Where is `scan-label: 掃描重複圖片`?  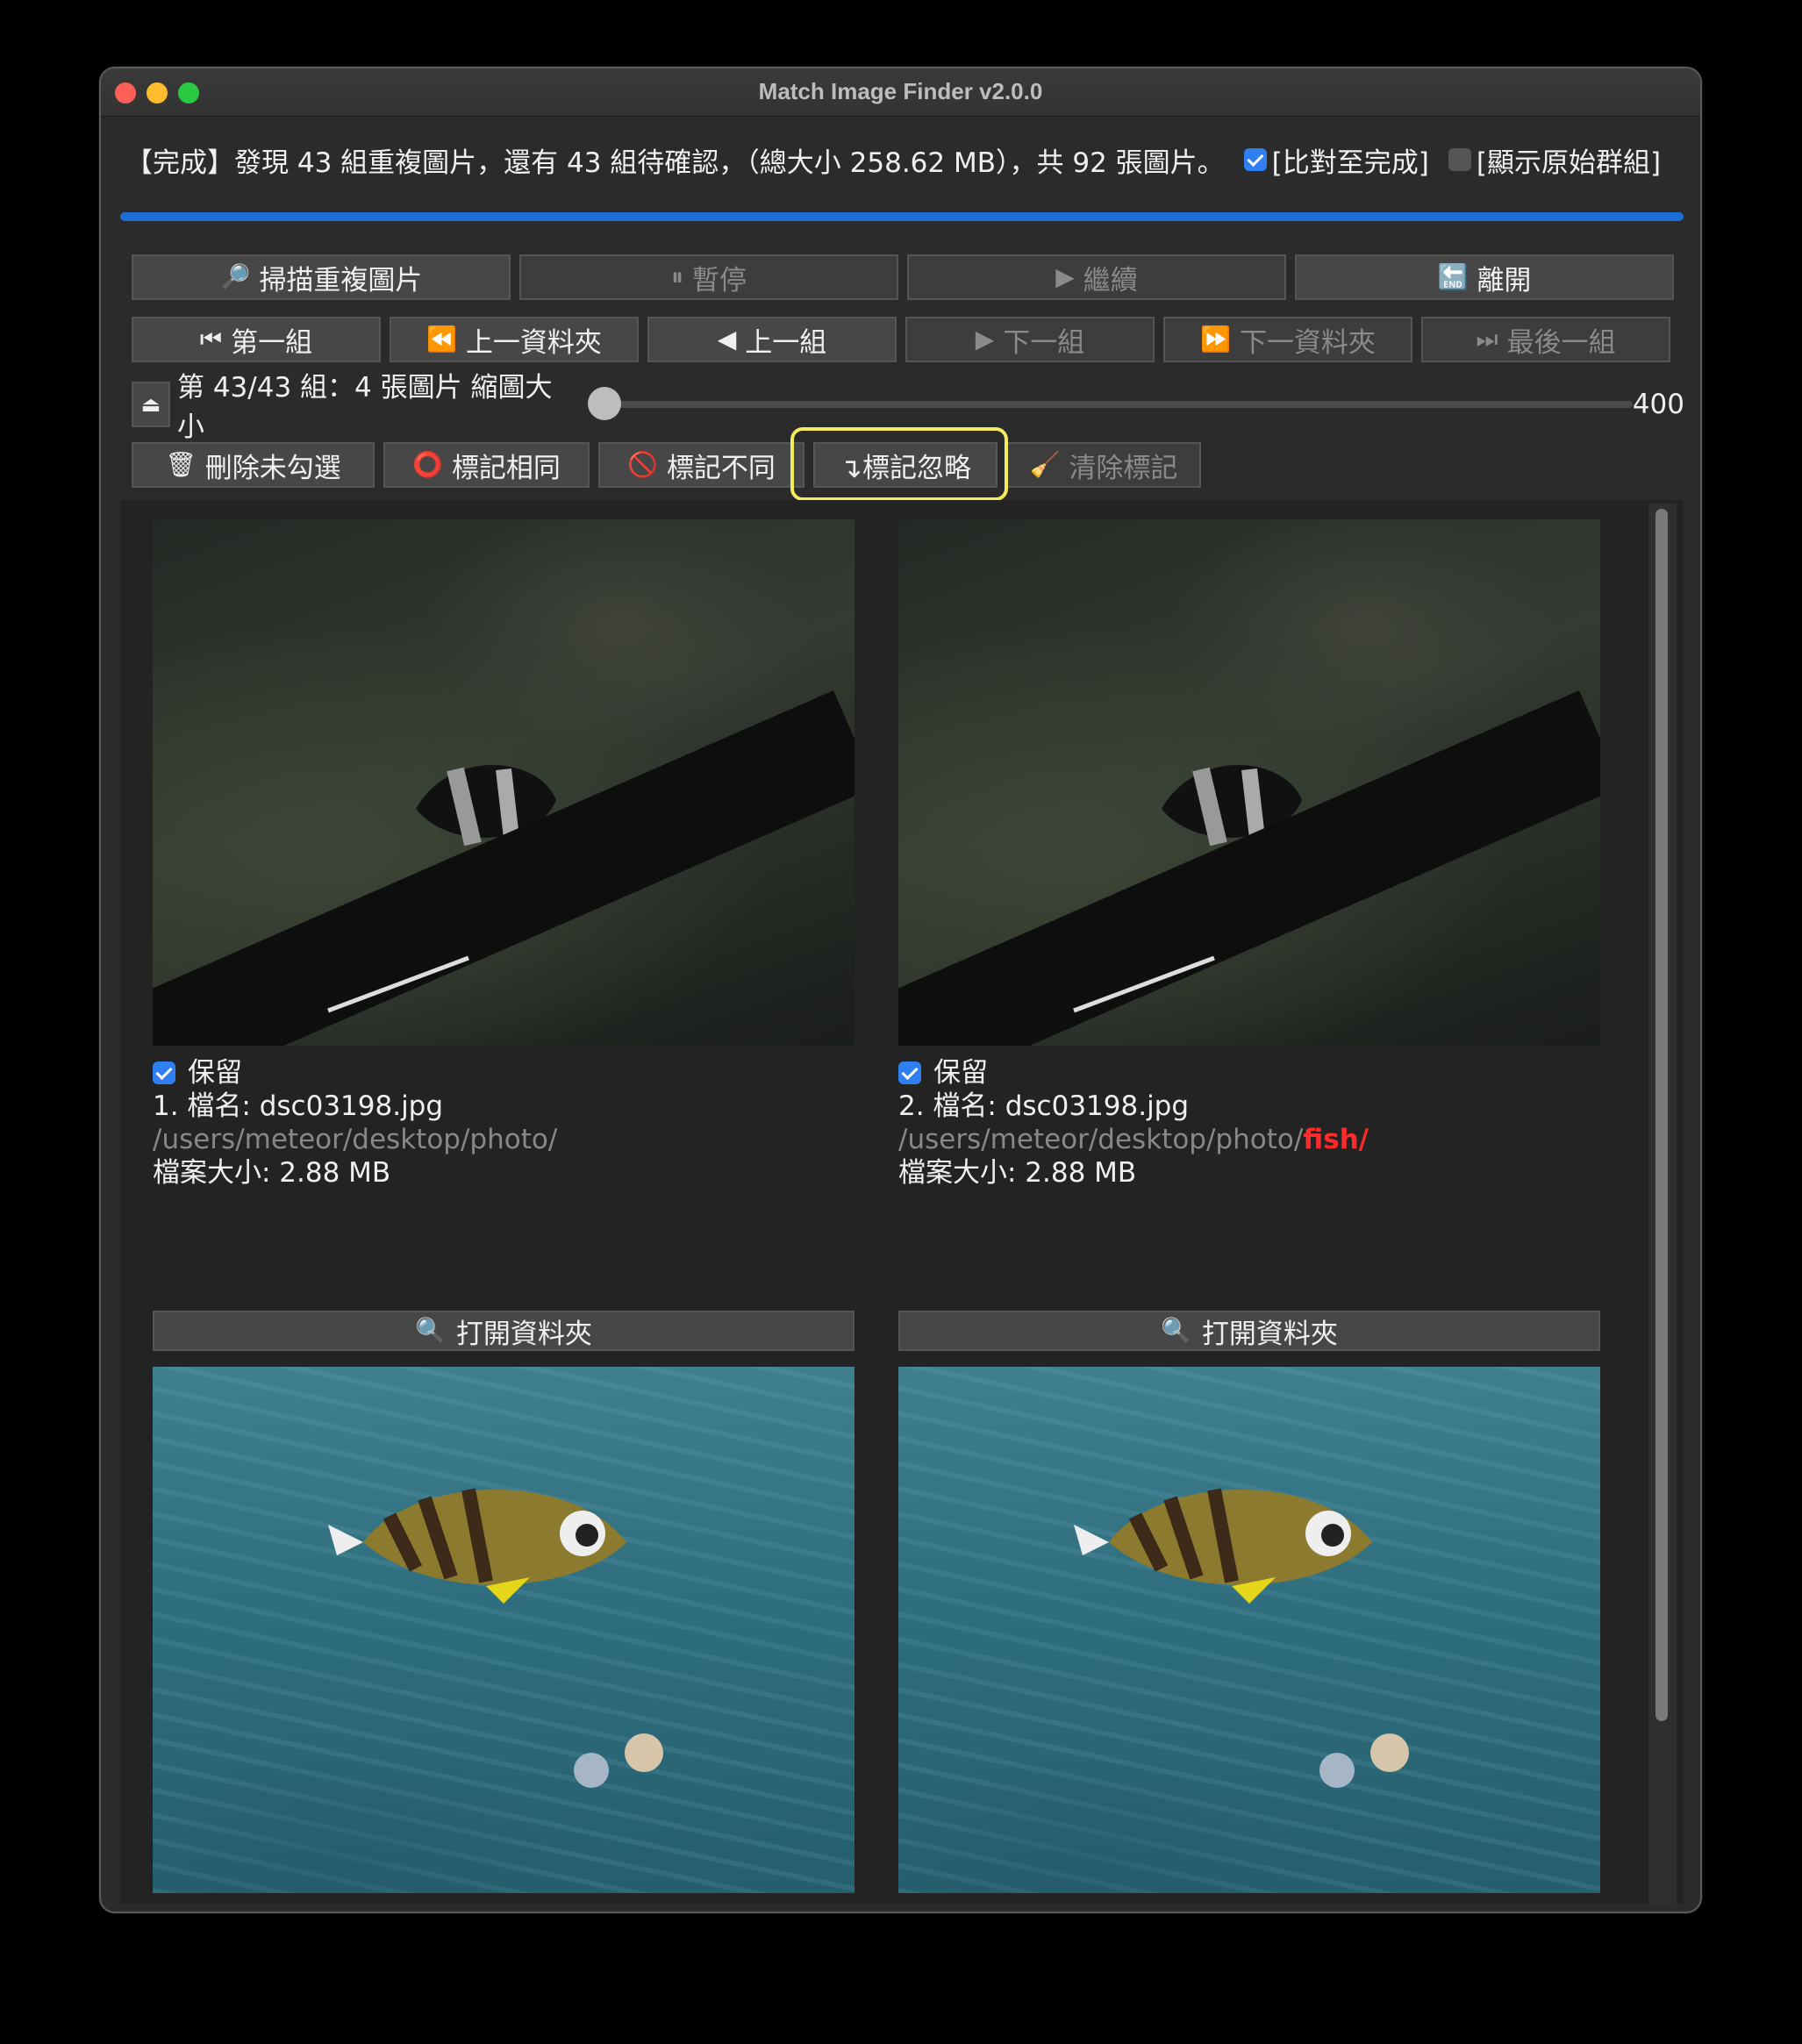 scan-label: 掃描重複圖片 is located at coordinates (341, 281).